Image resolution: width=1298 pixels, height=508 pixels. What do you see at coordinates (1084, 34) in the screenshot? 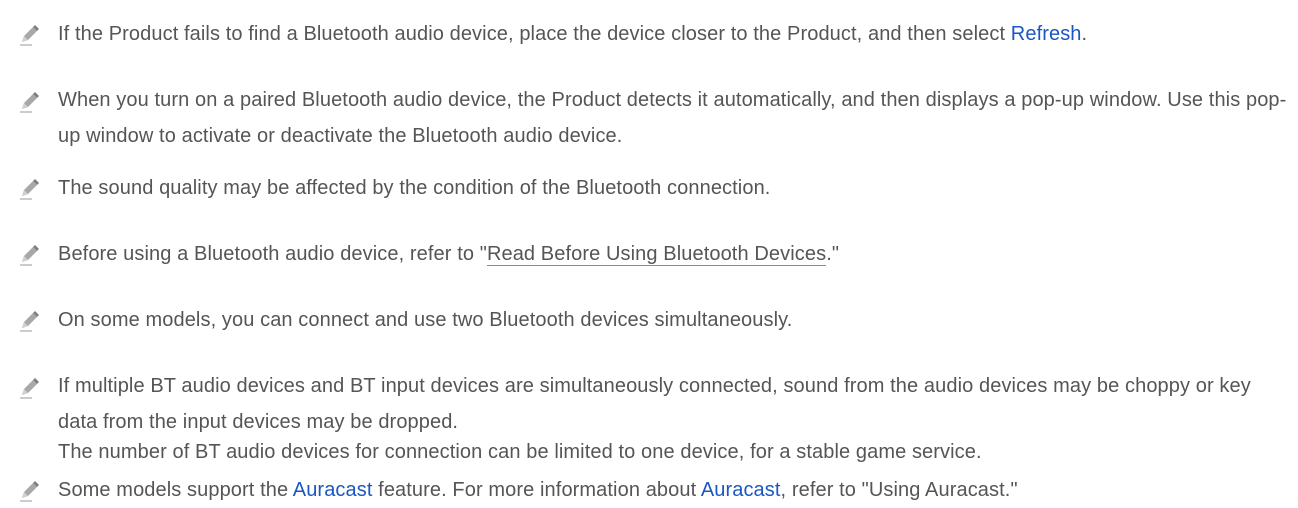
I see `note-text-end: .` at bounding box center [1084, 34].